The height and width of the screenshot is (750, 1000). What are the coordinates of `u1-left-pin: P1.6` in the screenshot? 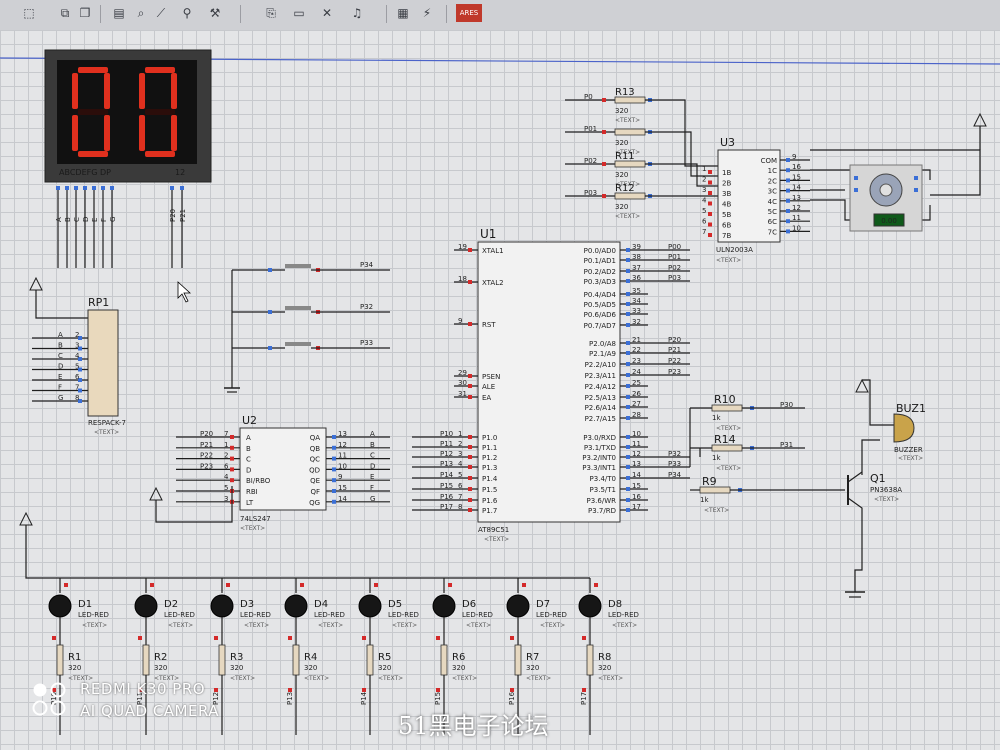 It's located at (490, 501).